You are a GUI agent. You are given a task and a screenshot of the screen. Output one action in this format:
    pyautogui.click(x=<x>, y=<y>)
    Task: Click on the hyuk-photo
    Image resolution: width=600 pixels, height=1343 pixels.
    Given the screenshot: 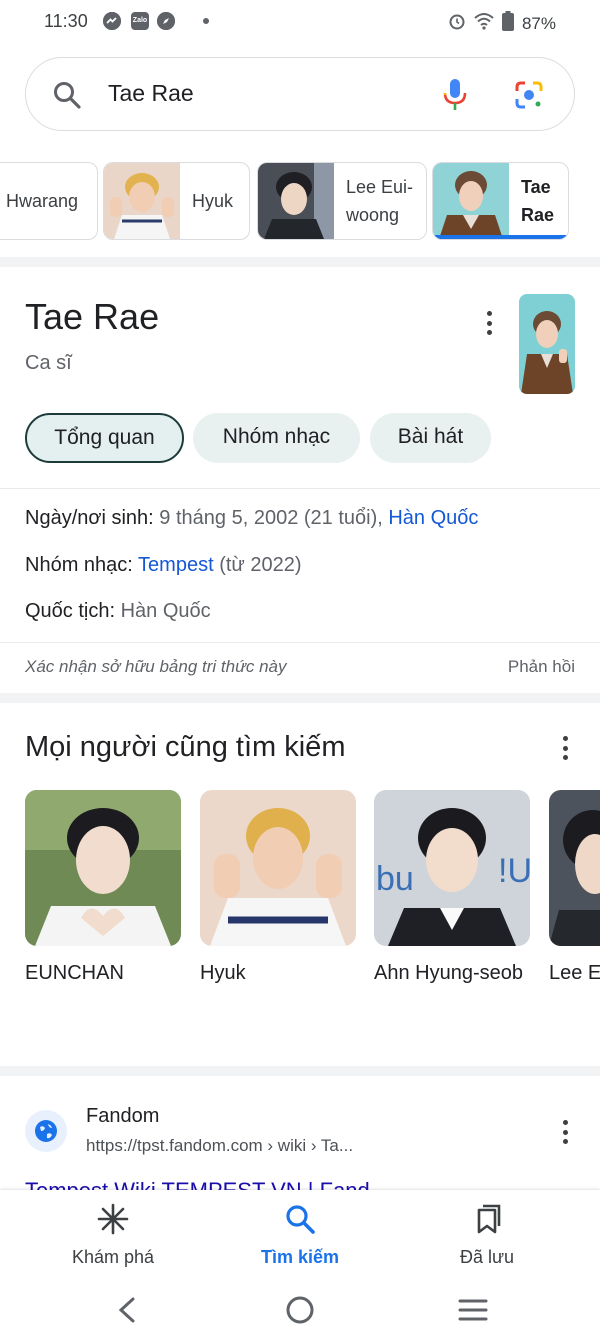 What is the action you would take?
    pyautogui.click(x=142, y=201)
    